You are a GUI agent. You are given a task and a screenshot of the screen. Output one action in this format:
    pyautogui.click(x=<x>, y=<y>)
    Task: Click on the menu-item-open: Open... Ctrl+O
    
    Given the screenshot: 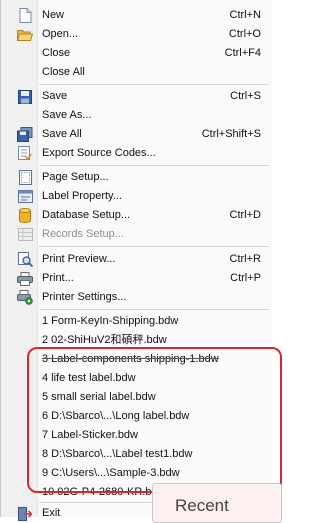 What is the action you would take?
    pyautogui.click(x=136, y=34)
    